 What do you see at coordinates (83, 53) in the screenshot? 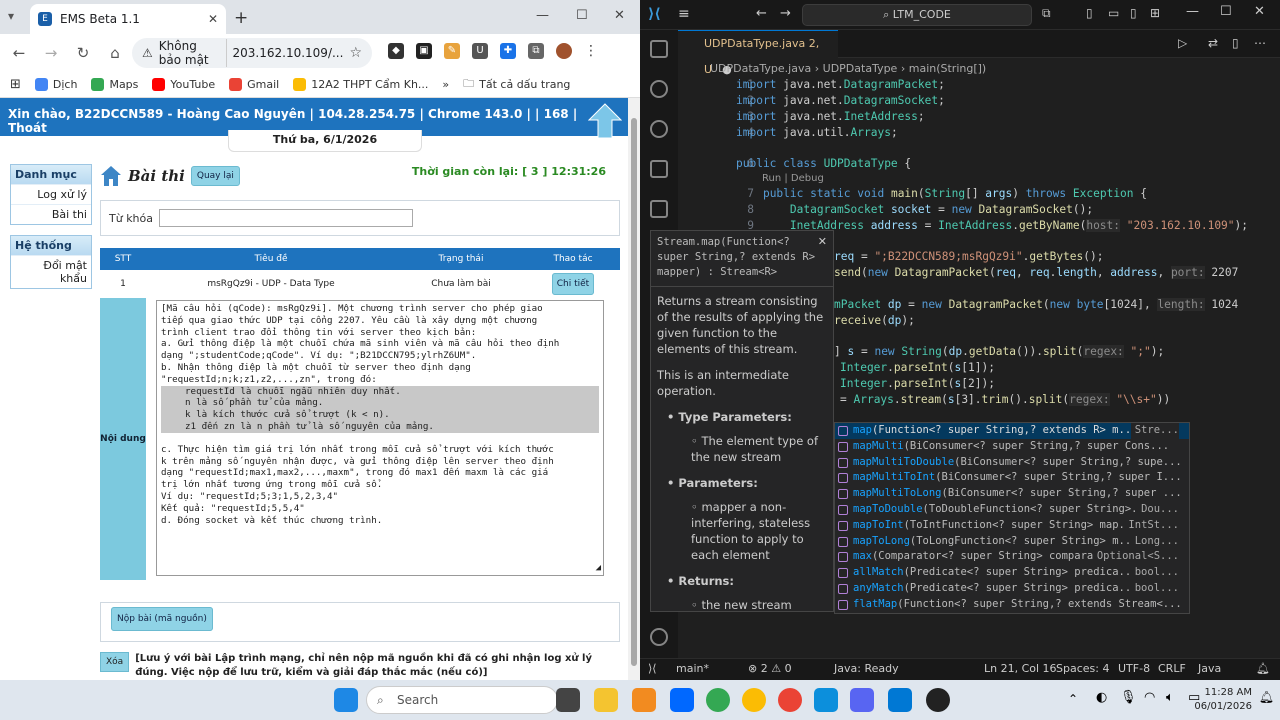
I see `reload-icon: ↻` at bounding box center [83, 53].